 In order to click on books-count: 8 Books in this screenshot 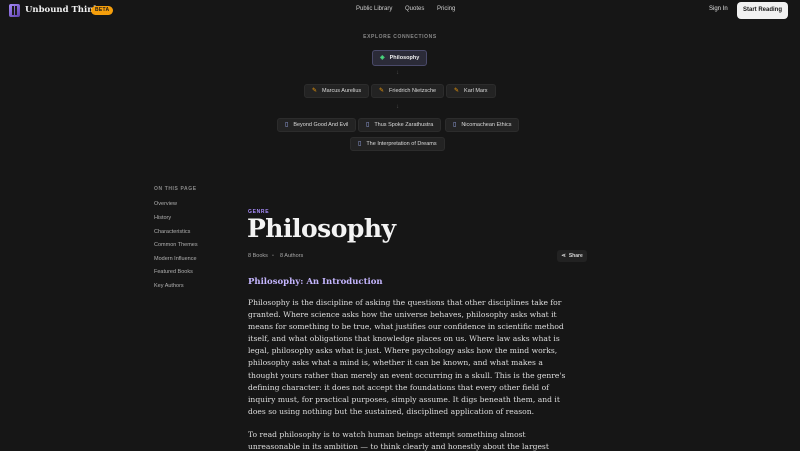, I will do `click(258, 256)`.